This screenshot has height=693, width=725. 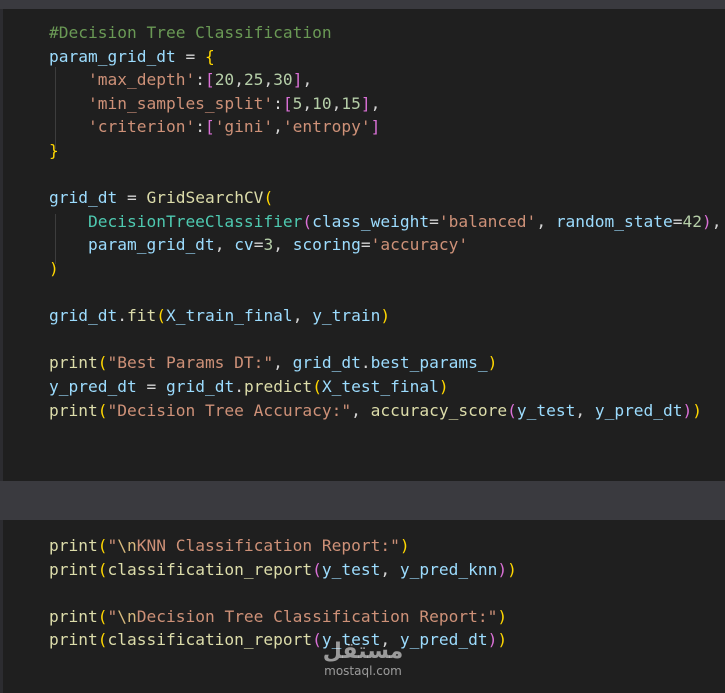 I want to click on code-token: ], so click(x=365, y=103).